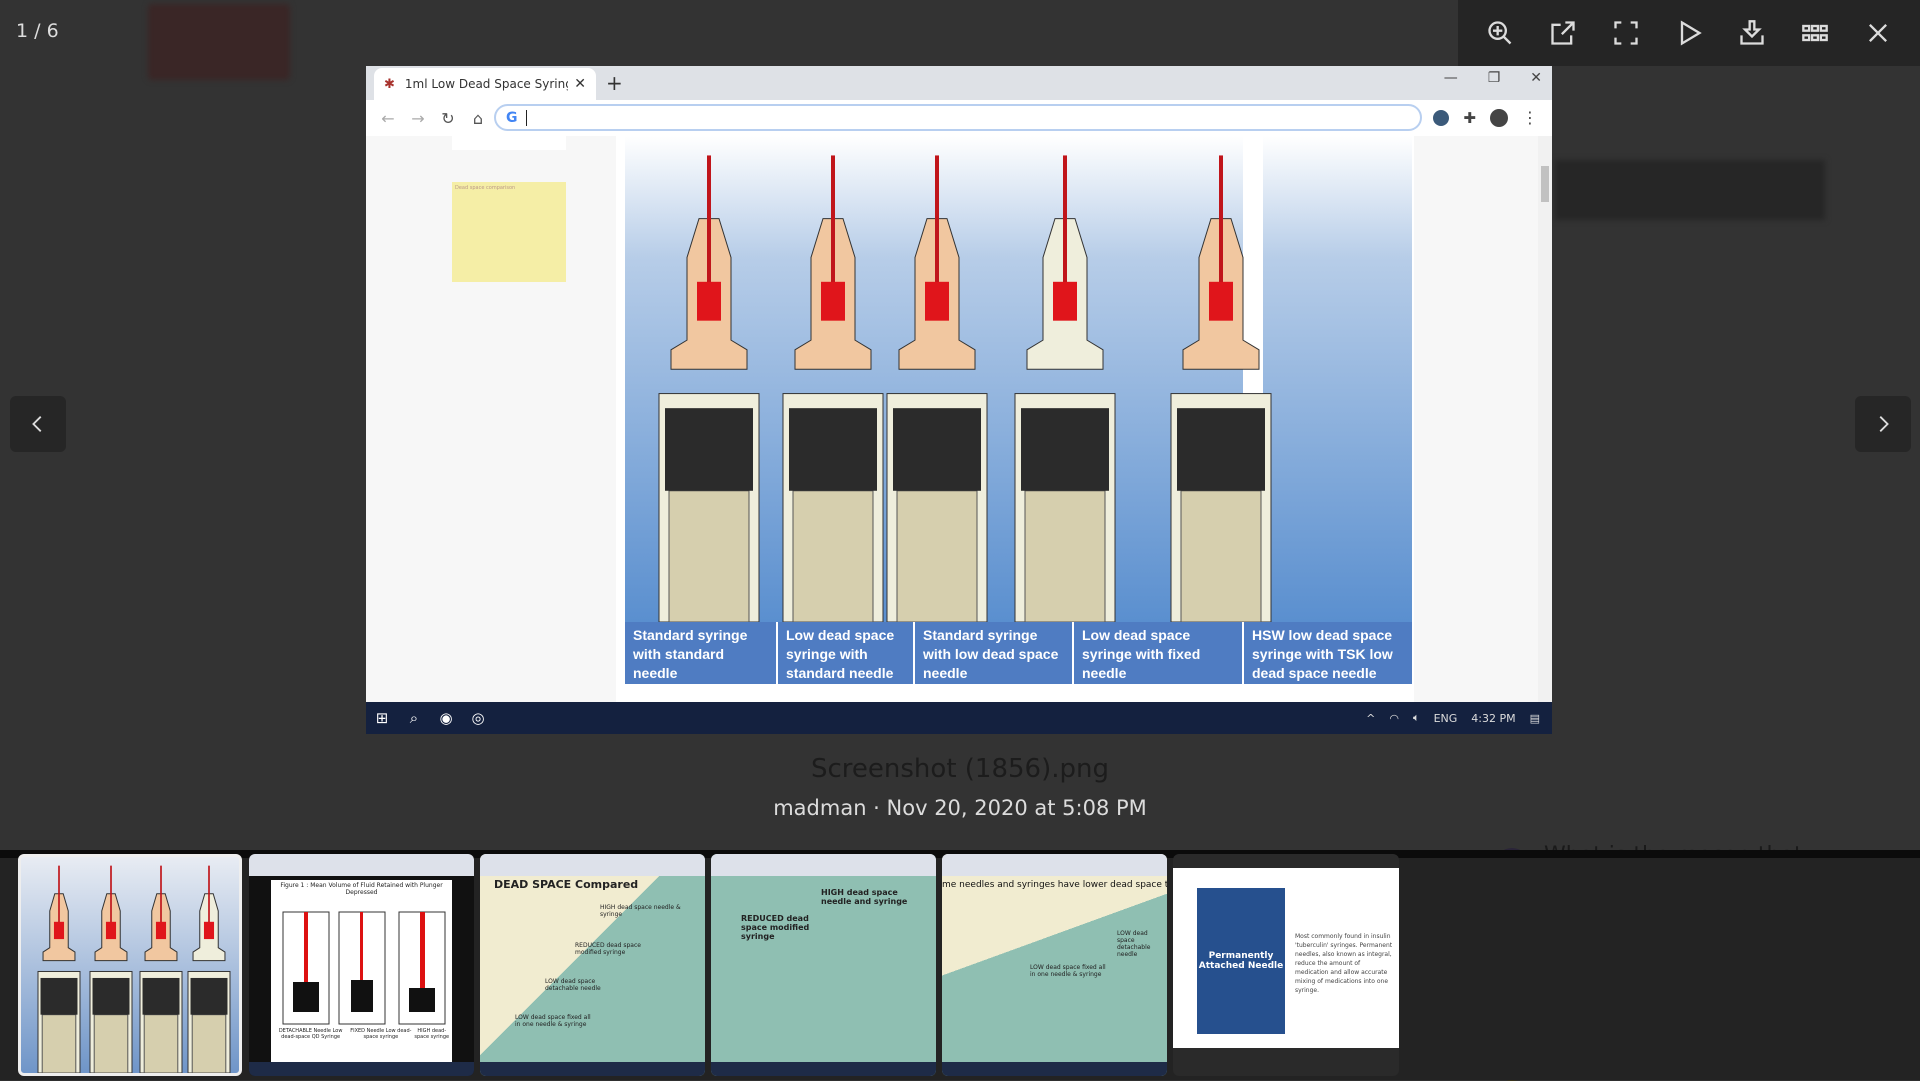  I want to click on system-tray: ^ ◠ 🔈︎ ENG 4:32 PM ▤, so click(1453, 718).